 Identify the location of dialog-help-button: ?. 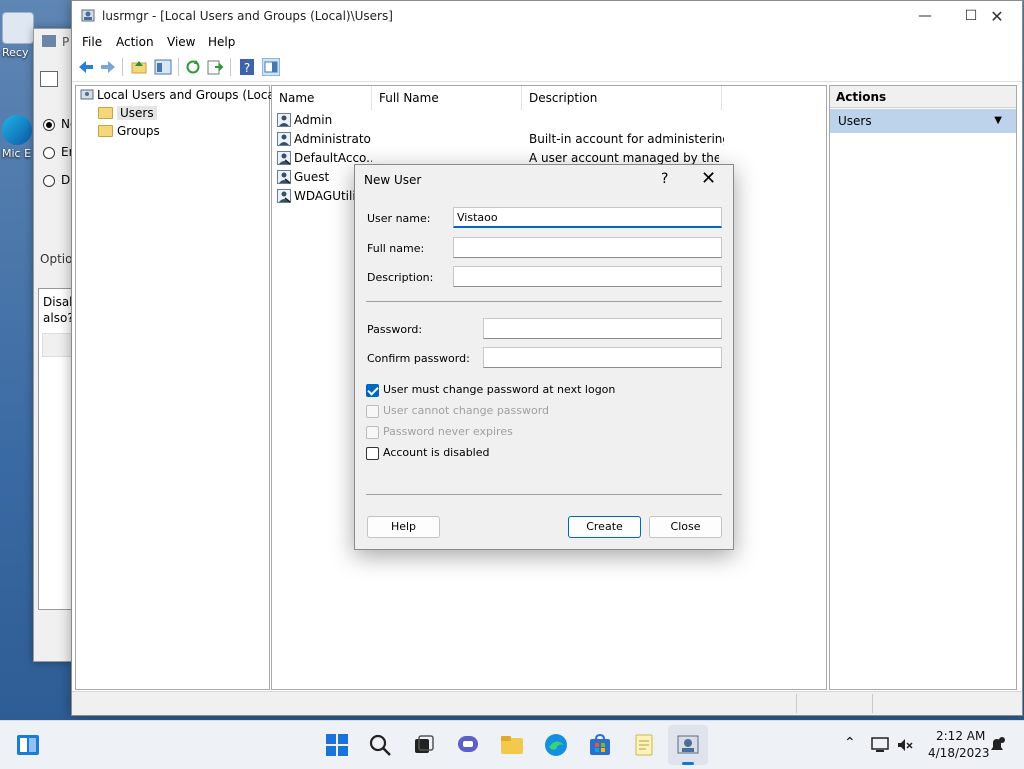
(664, 179).